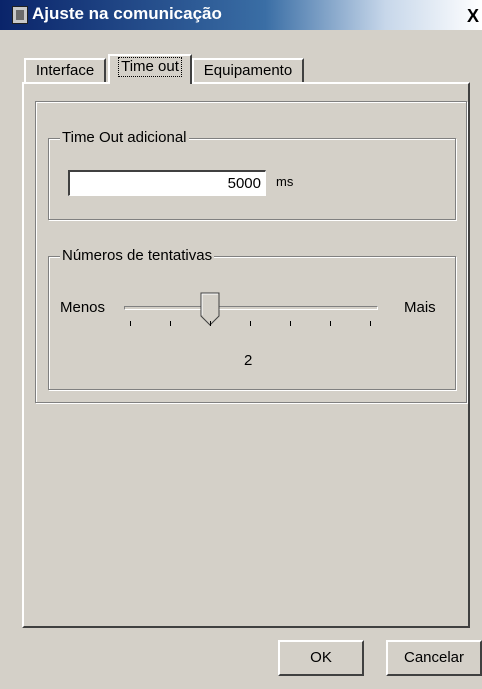 The image size is (482, 689). Describe the element at coordinates (434, 658) in the screenshot. I see `cancel-button: Cancelar` at that location.